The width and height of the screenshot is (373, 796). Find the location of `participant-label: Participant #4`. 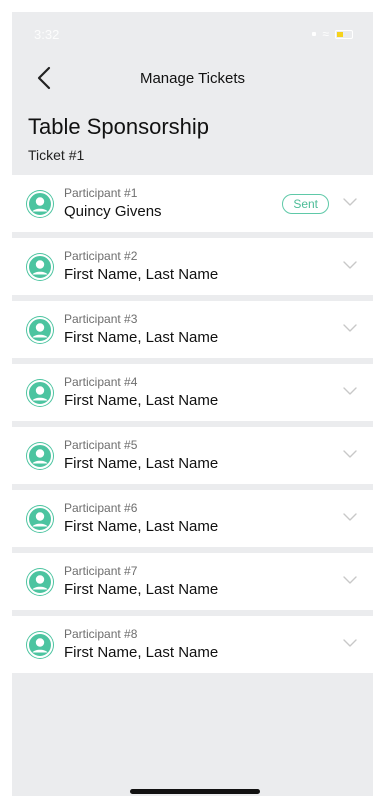

participant-label: Participant #4 is located at coordinates (101, 382).